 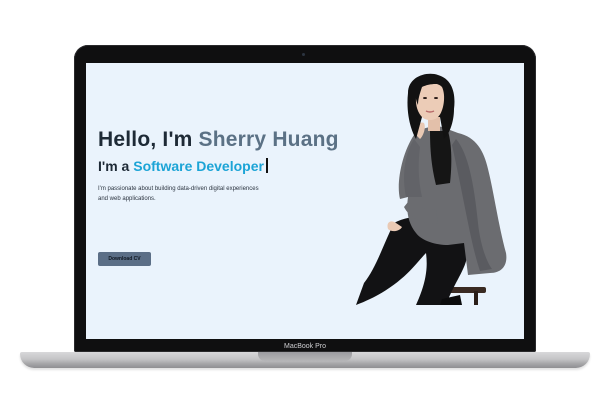 I want to click on hero-name: Sherry Huang, so click(x=268, y=139).